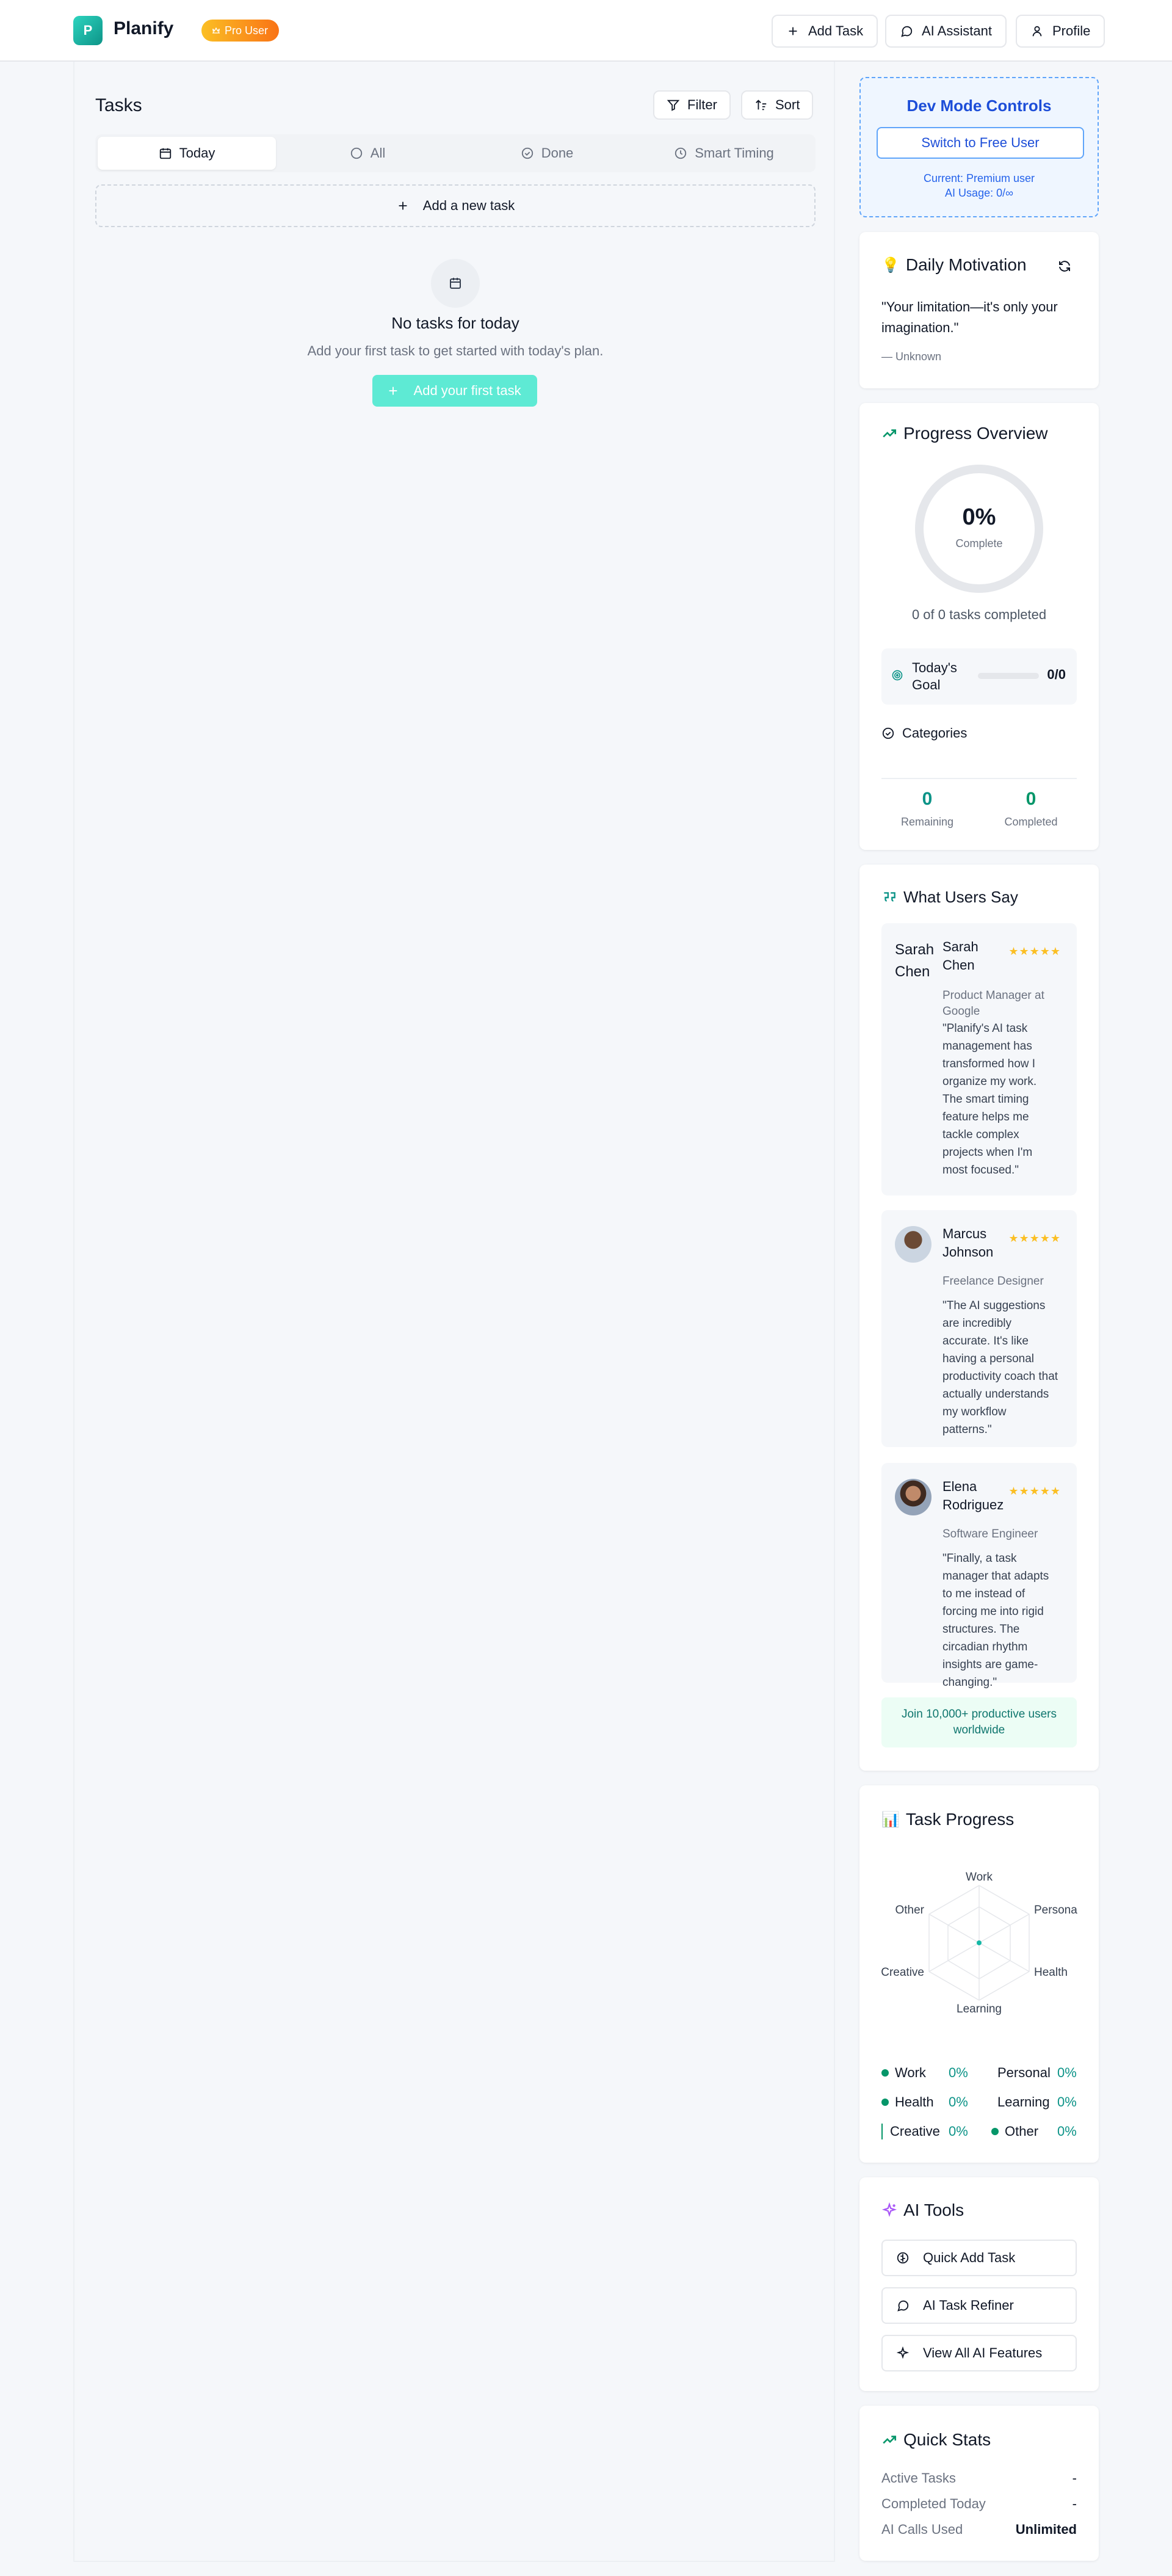  What do you see at coordinates (1060, 31) in the screenshot?
I see `profile-button: Profile` at bounding box center [1060, 31].